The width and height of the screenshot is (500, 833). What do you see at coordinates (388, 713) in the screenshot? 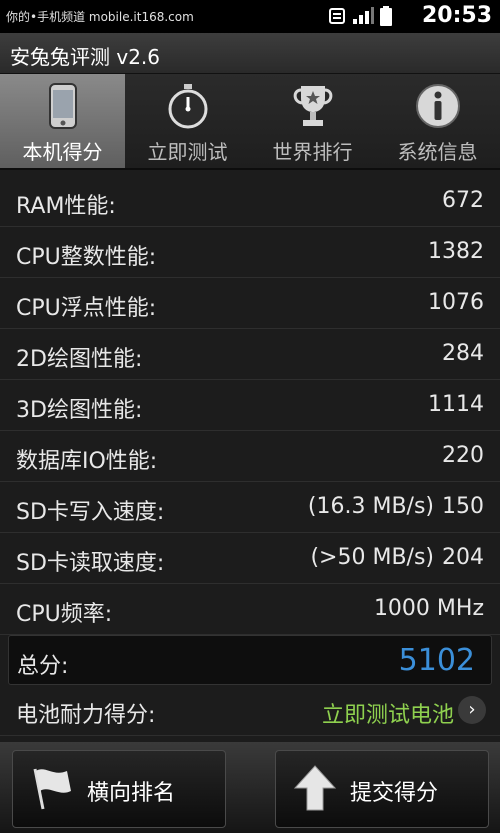
I see `test-battery-link: 立即测试电池` at bounding box center [388, 713].